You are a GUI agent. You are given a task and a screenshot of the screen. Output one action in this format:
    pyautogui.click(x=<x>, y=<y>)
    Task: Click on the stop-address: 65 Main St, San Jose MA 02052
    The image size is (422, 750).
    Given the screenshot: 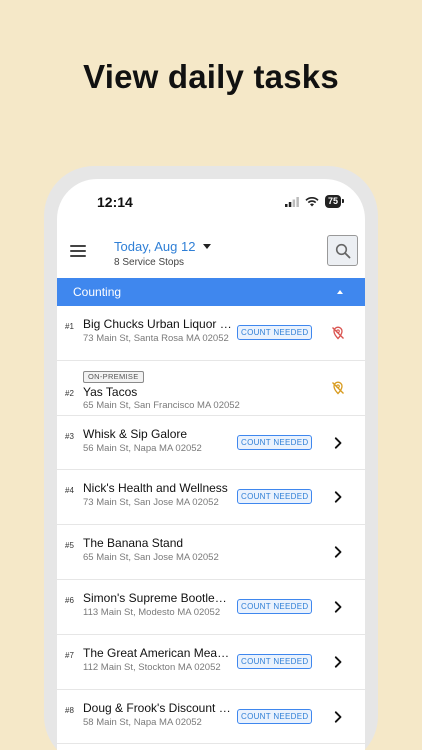 What is the action you would take?
    pyautogui.click(x=151, y=558)
    